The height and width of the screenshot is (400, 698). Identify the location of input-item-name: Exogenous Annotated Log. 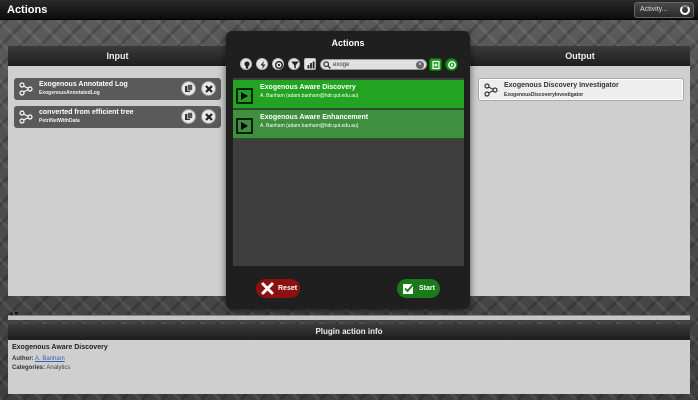
(83, 84).